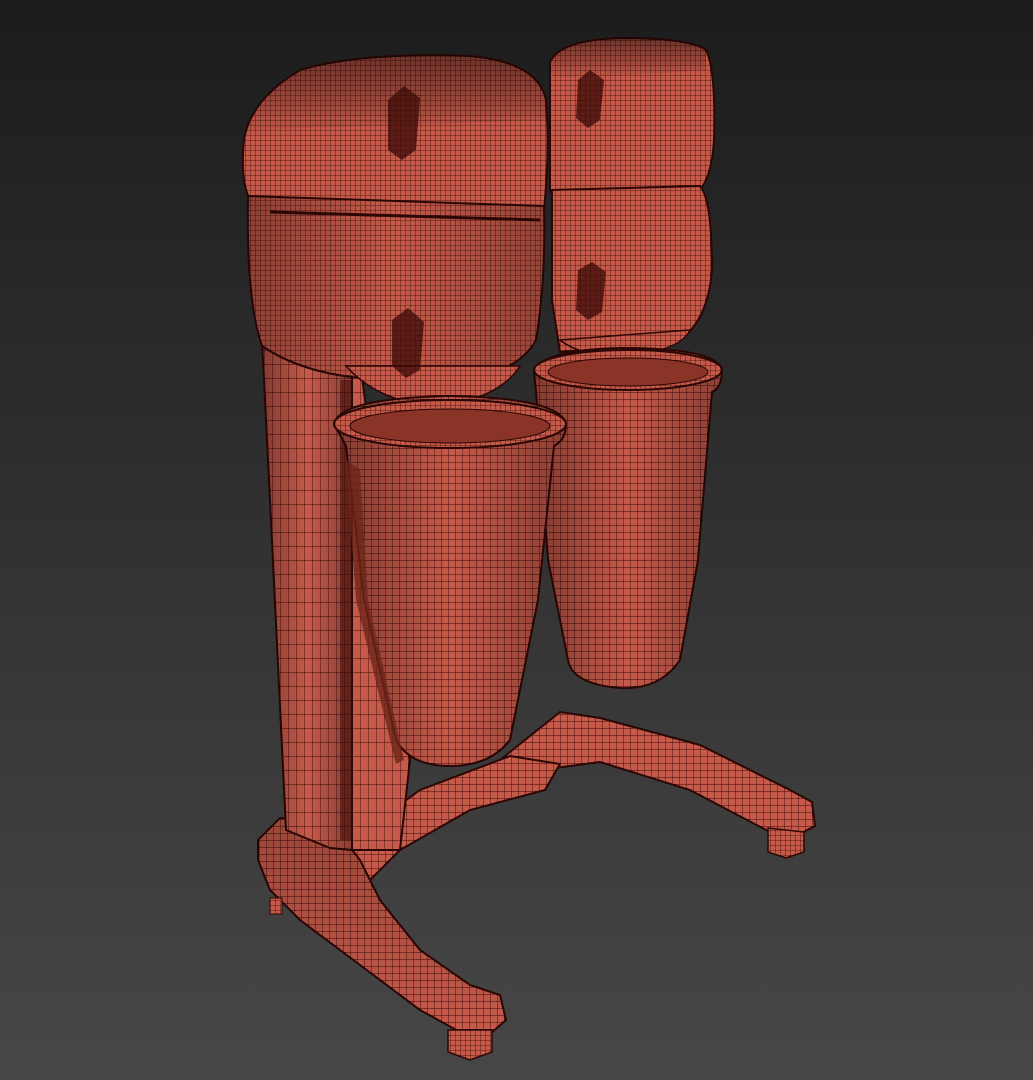 The image size is (1033, 1080). I want to click on right-mixer-head, so click(632, 196).